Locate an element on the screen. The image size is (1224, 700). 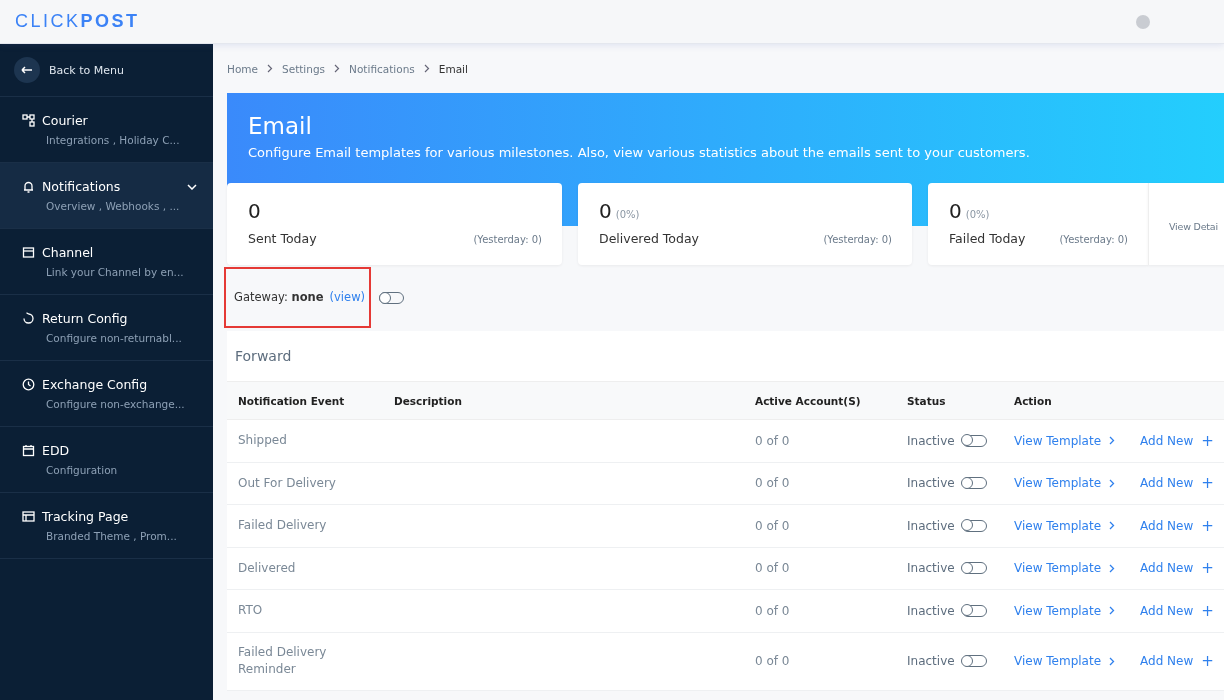
view-details-link: View Detai is located at coordinates (1193, 226).